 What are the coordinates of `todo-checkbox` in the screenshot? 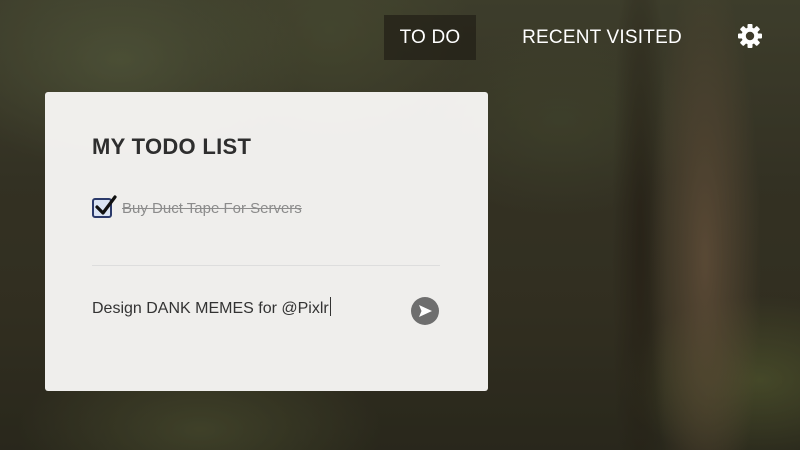 It's located at (104, 206).